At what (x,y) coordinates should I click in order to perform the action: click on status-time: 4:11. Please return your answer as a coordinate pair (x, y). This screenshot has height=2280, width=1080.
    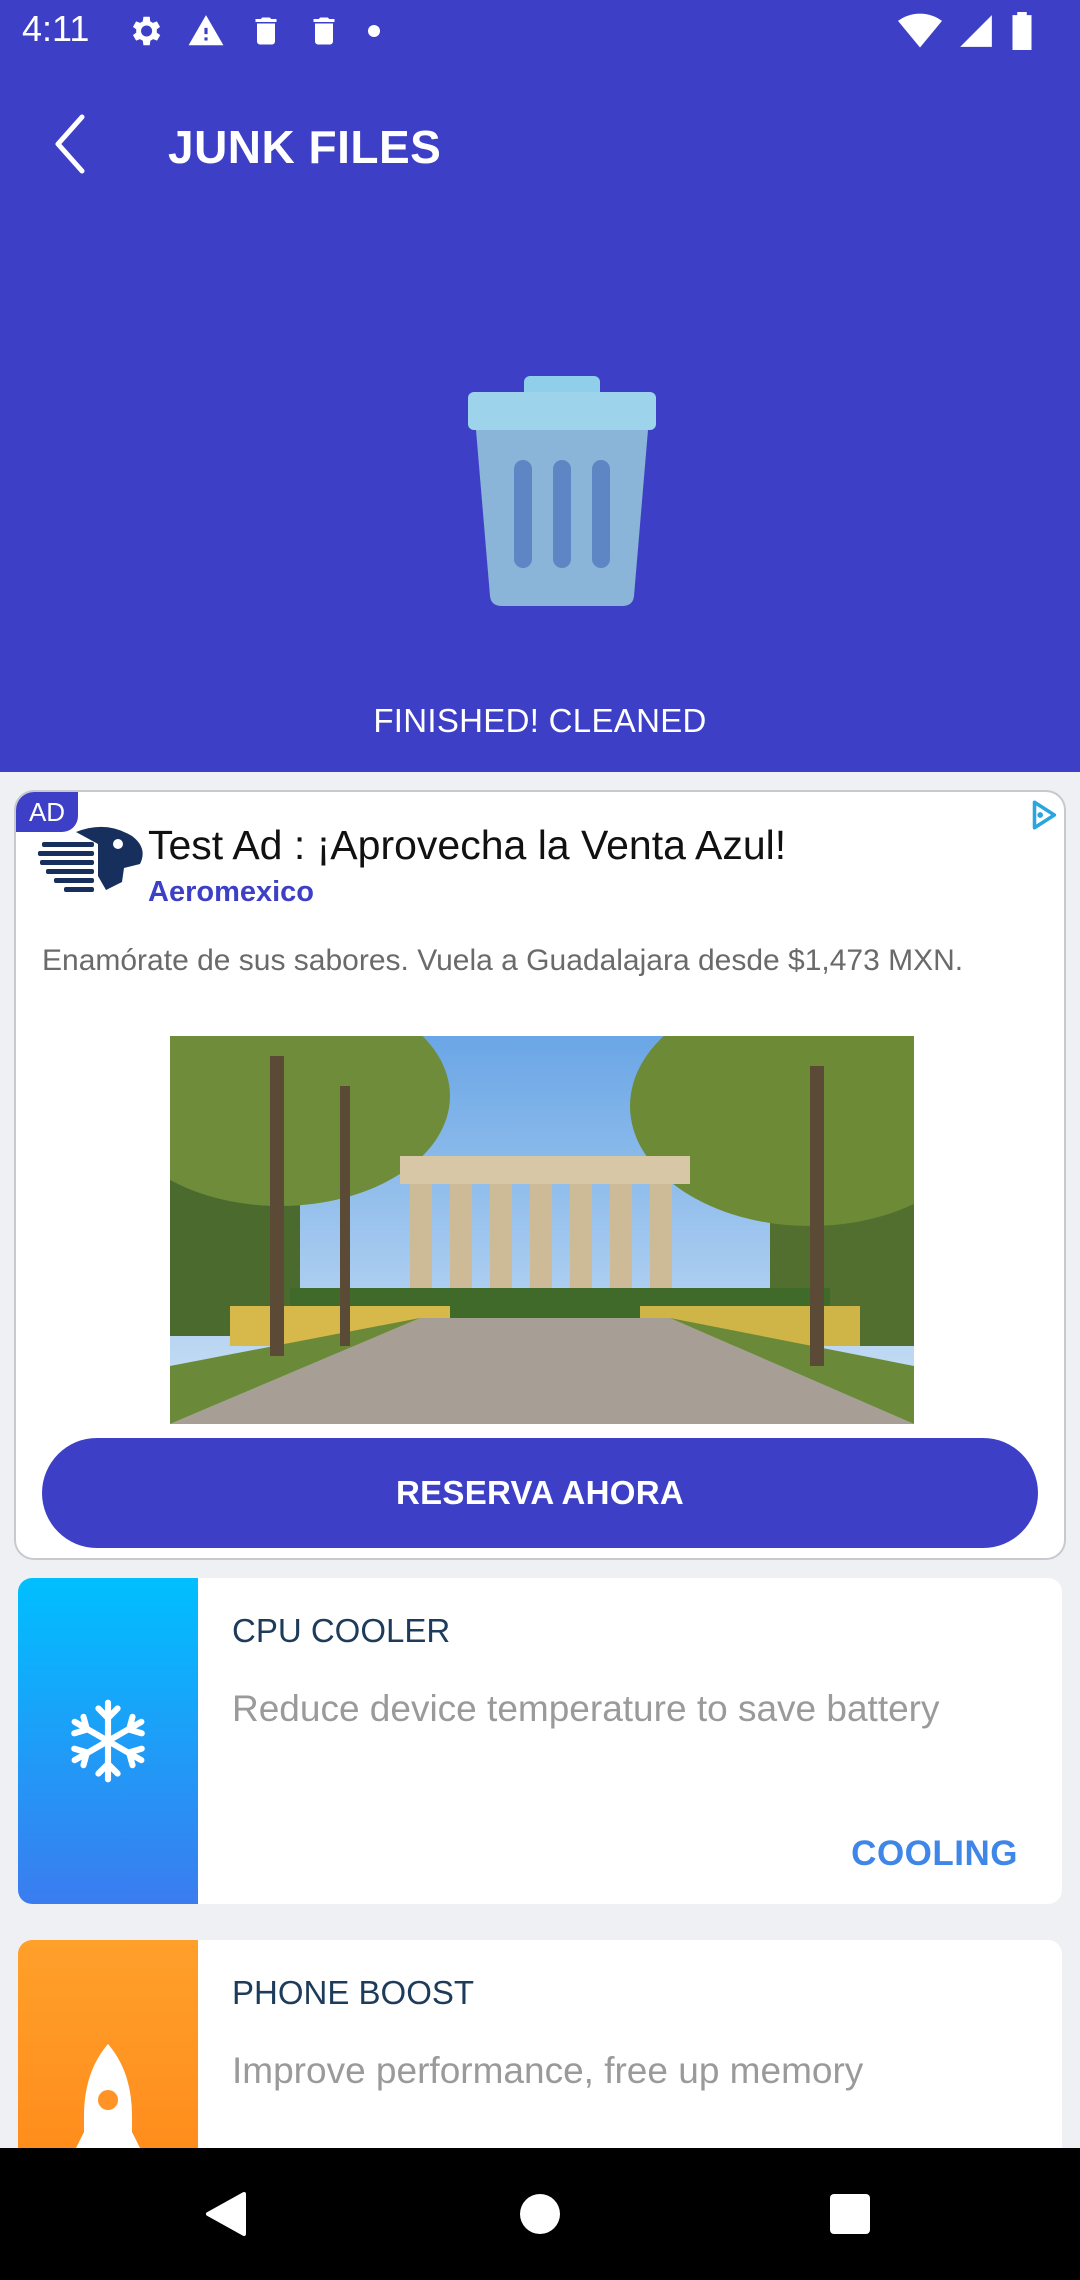
    Looking at the image, I should click on (56, 28).